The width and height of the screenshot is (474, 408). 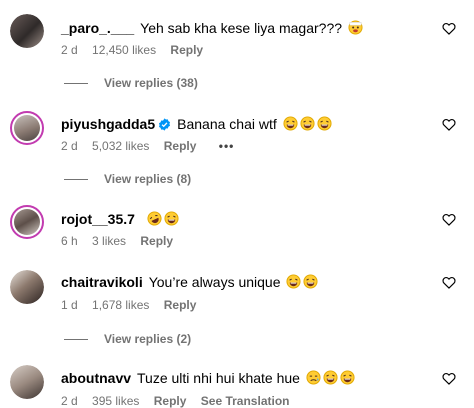 I want to click on comment-likes: 12,450 likes, so click(x=124, y=50).